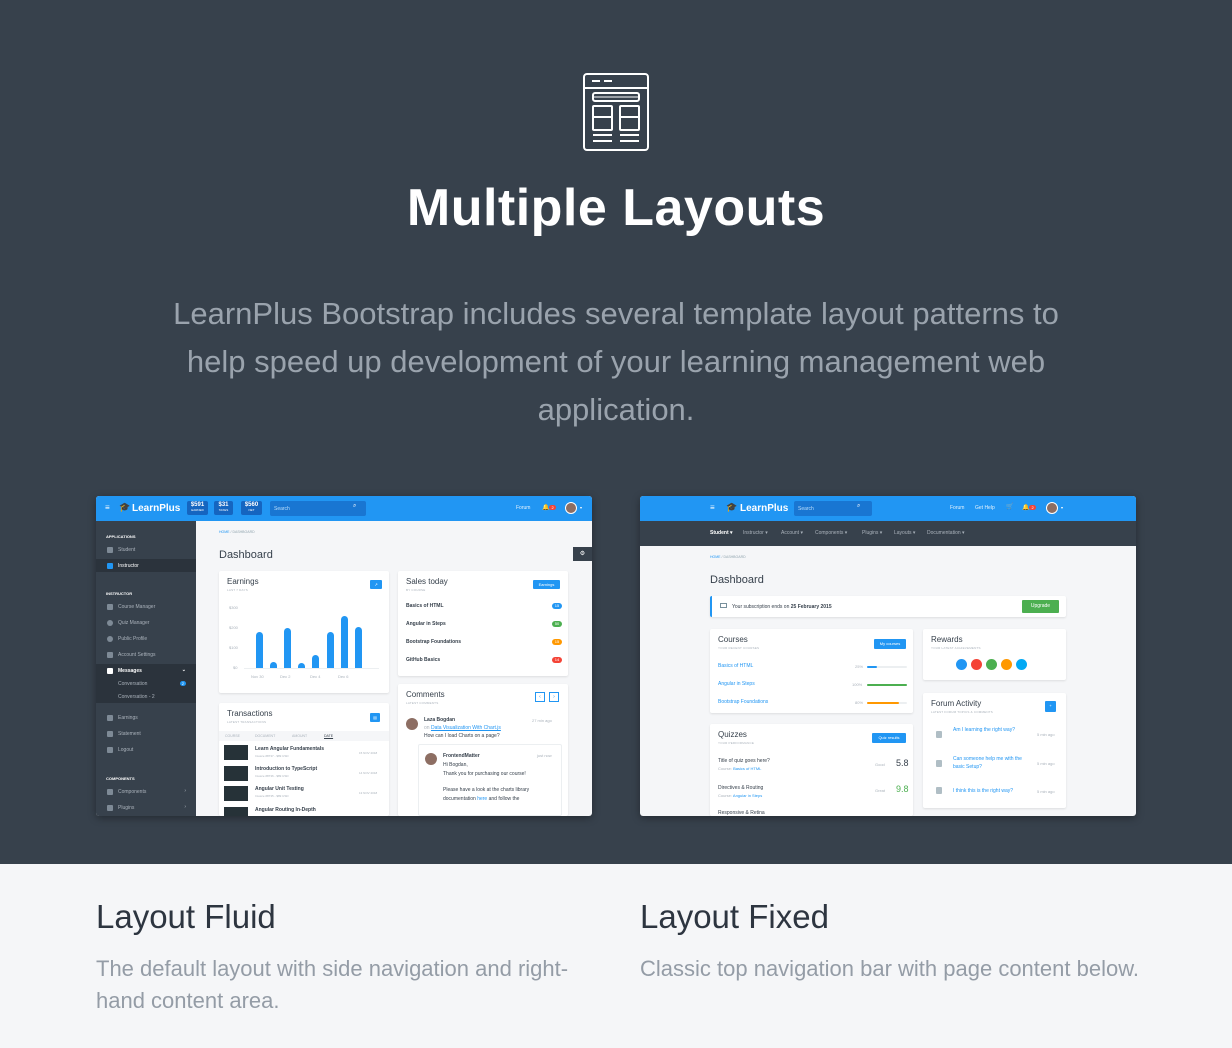 This screenshot has width=1232, height=1048. I want to click on card-title: Comments, so click(425, 694).